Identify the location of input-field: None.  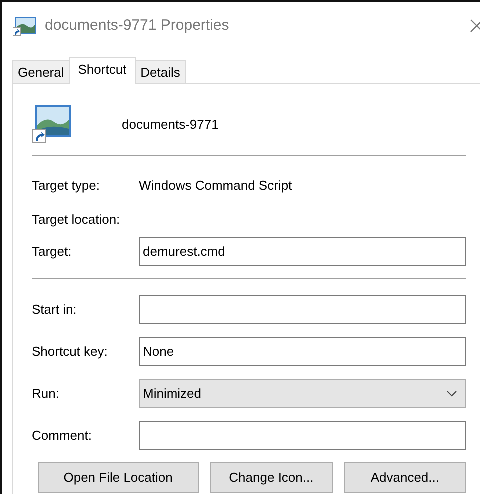
(302, 351).